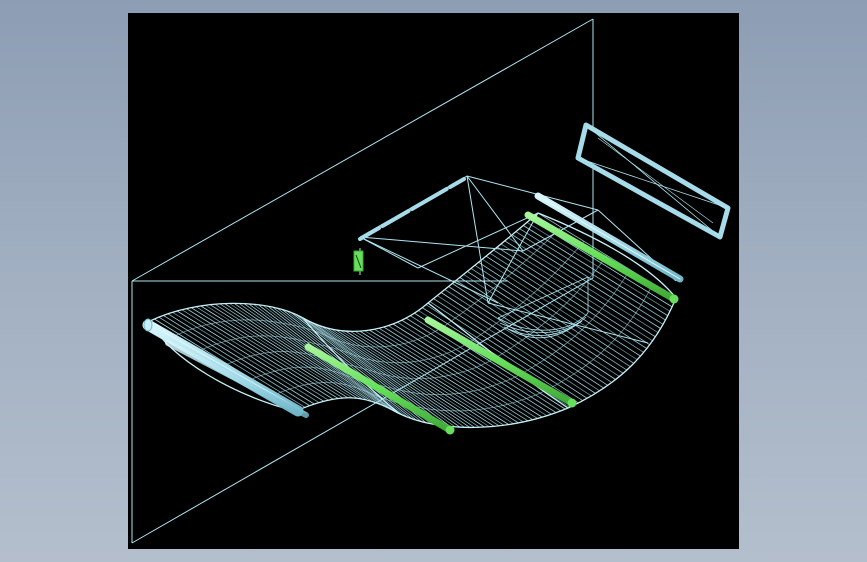 This screenshot has width=867, height=562. Describe the element at coordinates (379, 389) in the screenshot. I see `rod-green-lower` at that location.